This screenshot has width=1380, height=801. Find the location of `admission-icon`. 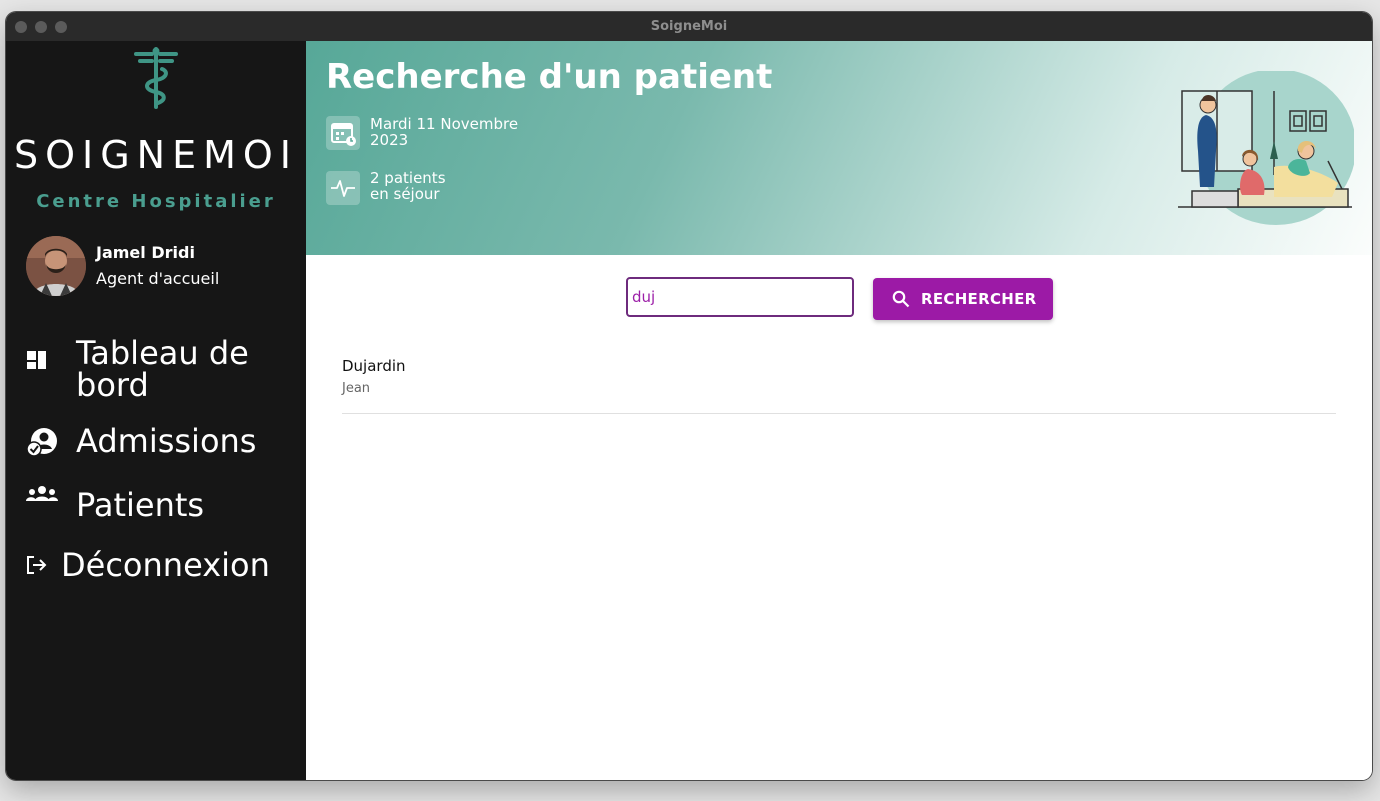

admission-icon is located at coordinates (43, 444).